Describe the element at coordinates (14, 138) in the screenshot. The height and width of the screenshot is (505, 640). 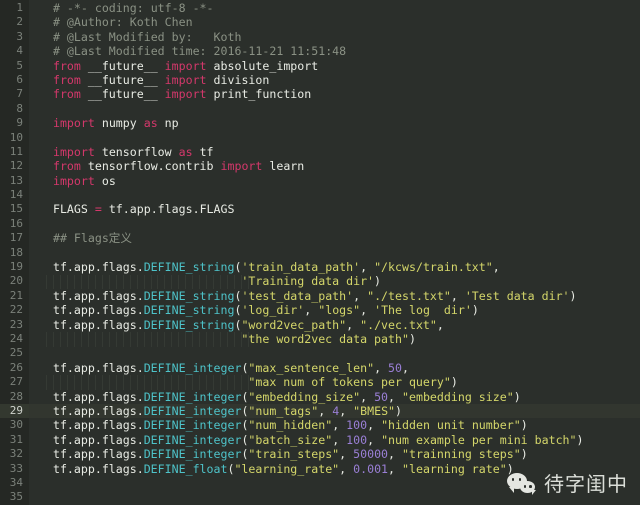
I see `line-number: 10` at that location.